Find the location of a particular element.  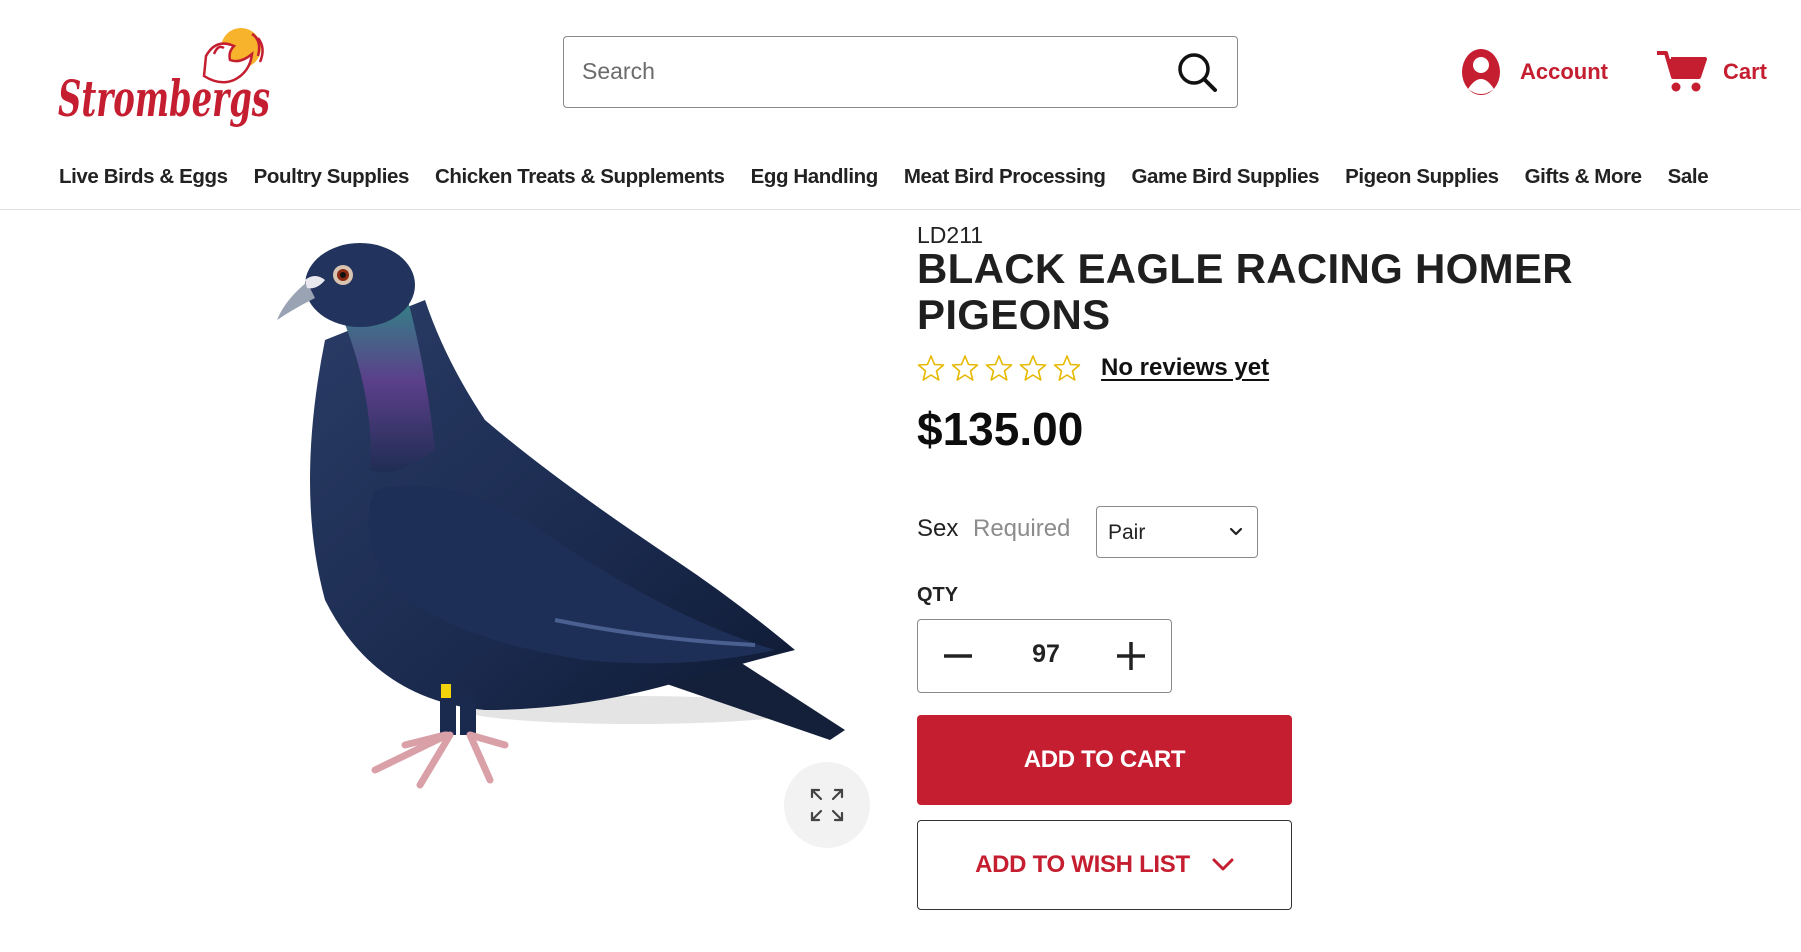

nav-item-pigeon-supplies: Pigeon Supplies is located at coordinates (1422, 177).